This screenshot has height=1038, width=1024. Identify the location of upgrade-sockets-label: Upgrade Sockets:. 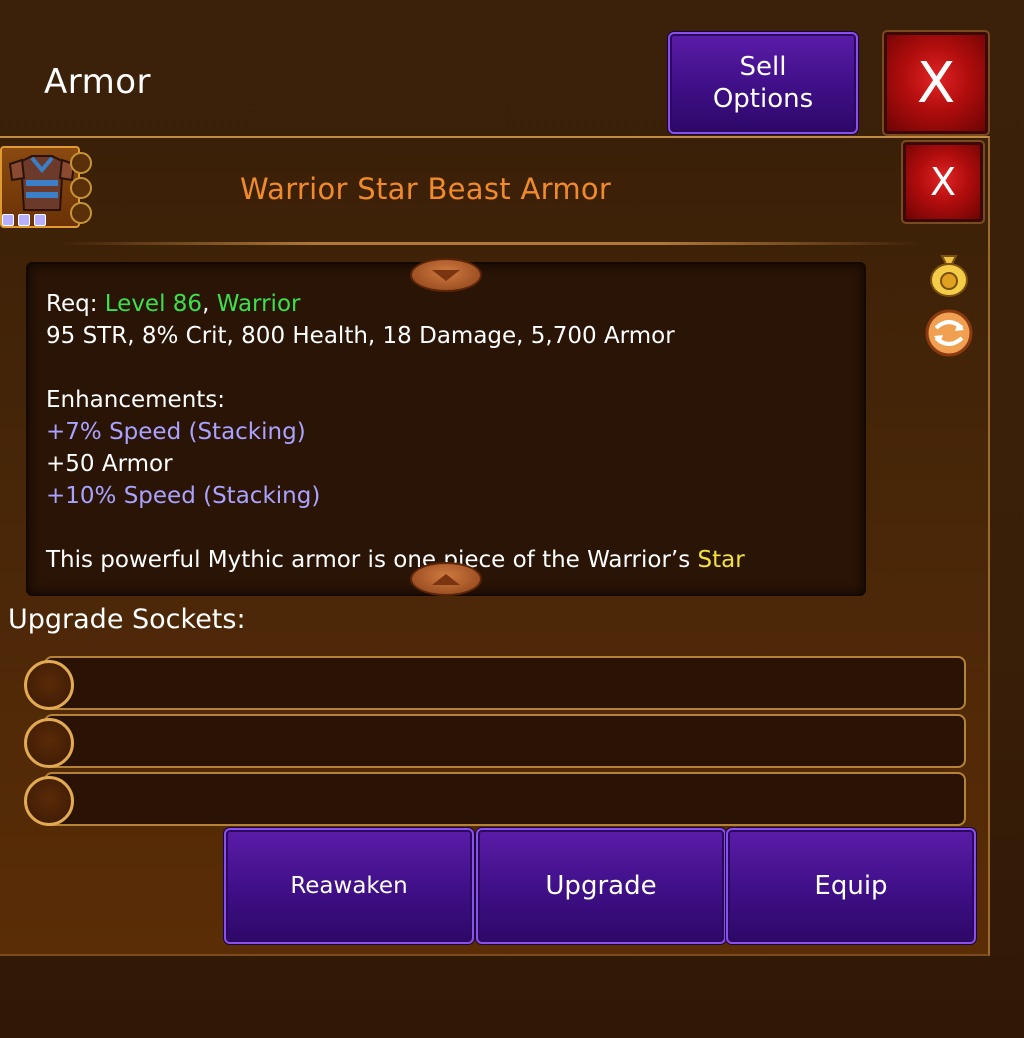
(127, 619).